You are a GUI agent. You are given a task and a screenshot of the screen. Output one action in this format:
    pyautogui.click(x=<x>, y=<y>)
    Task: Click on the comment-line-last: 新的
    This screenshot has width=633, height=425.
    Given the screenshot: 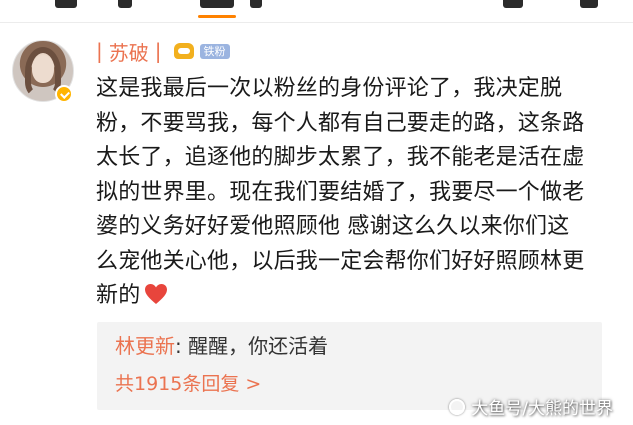 What is the action you would take?
    pyautogui.click(x=348, y=296)
    